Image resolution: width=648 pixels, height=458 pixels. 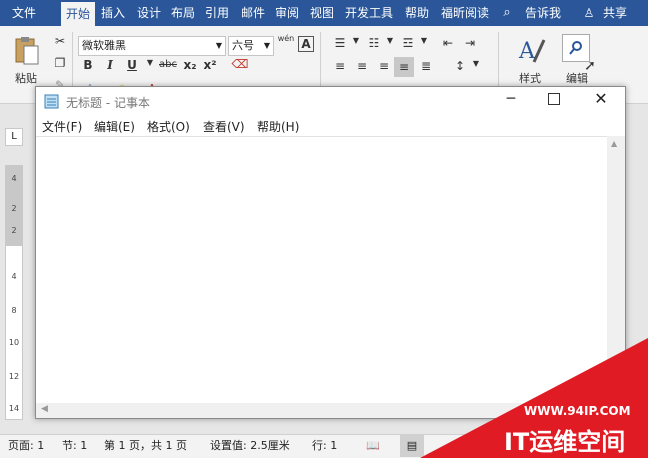 I want to click on notepad-title: 无标题 - 记事本, so click(x=108, y=103).